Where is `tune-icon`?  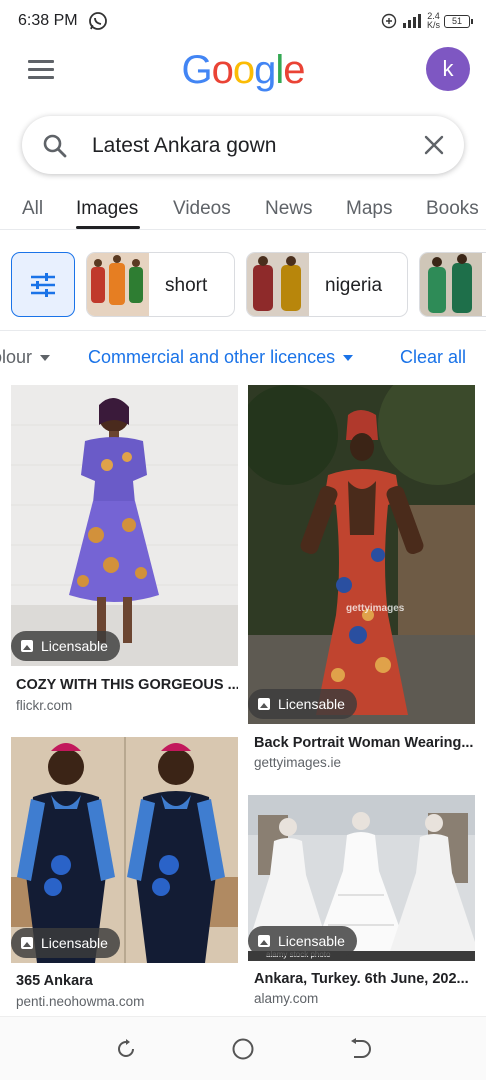 tune-icon is located at coordinates (43, 285).